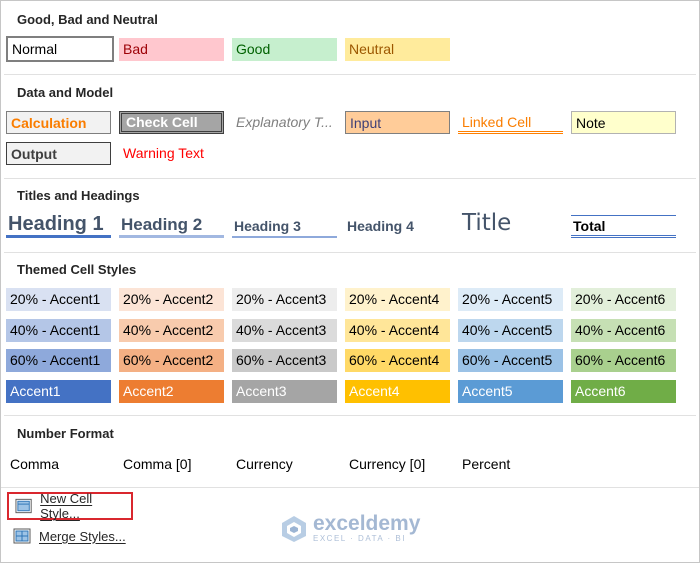 Image resolution: width=700 pixels, height=563 pixels. I want to click on style-themed-40-accent6: 40% - Accent6, so click(623, 330).